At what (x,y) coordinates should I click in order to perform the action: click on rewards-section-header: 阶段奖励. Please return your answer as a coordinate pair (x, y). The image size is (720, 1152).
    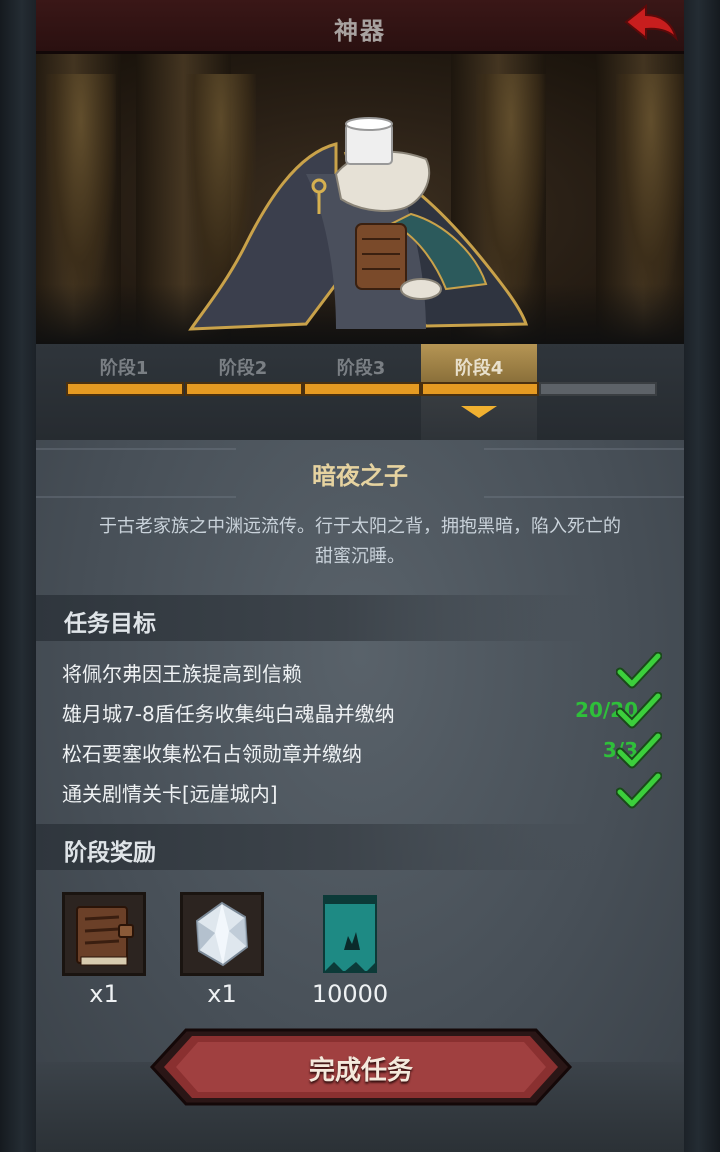
    Looking at the image, I should click on (316, 847).